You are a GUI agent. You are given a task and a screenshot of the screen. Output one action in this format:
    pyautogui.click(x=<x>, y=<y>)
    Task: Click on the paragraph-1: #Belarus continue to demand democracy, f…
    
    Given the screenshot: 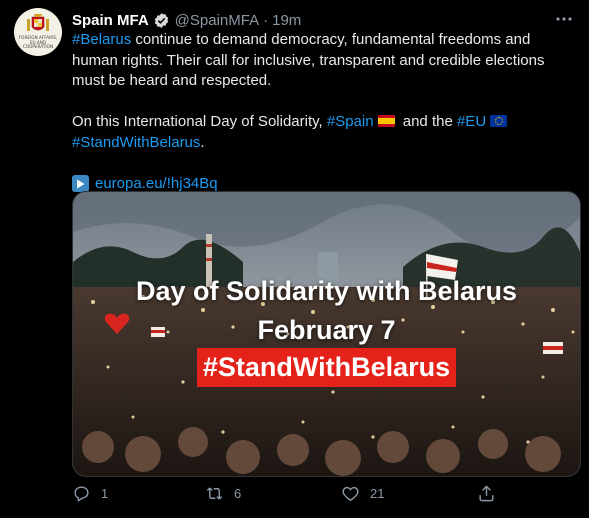 What is the action you would take?
    pyautogui.click(x=322, y=61)
    